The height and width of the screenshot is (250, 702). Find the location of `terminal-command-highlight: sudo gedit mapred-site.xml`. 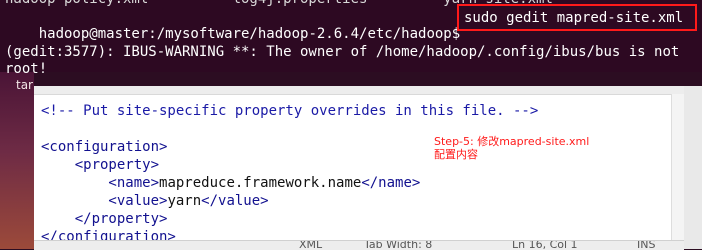

terminal-command-highlight: sudo gedit mapred-site.xml is located at coordinates (577, 17).